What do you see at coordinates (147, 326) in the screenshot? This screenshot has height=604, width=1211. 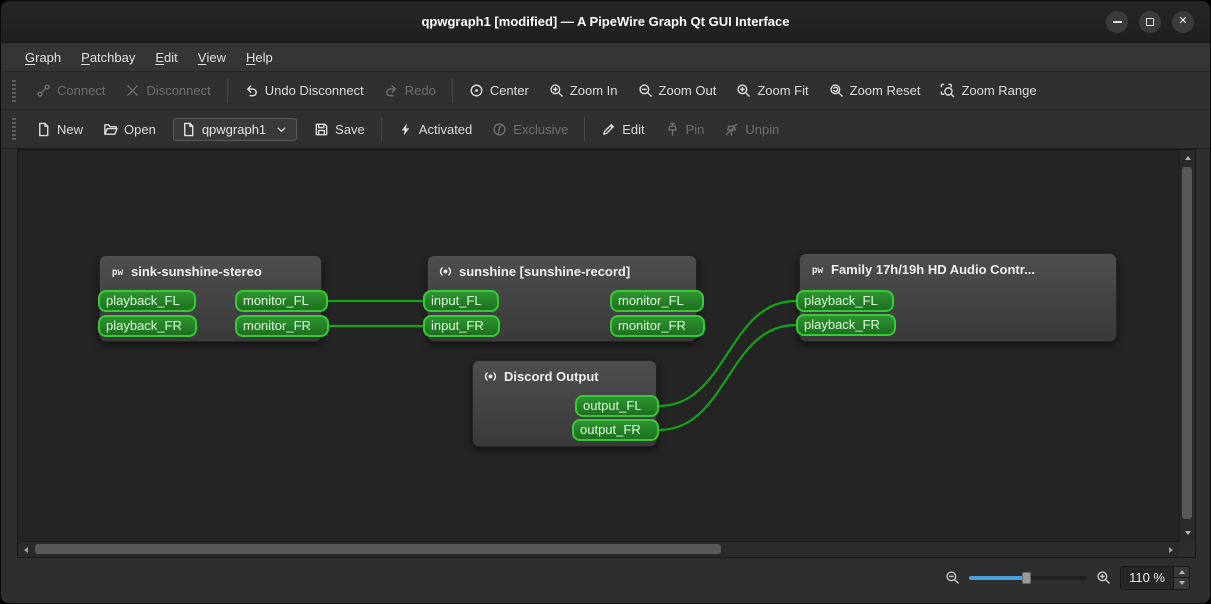 I see `port-sink-sunshine-stereo-playback_FR: playback_FR` at bounding box center [147, 326].